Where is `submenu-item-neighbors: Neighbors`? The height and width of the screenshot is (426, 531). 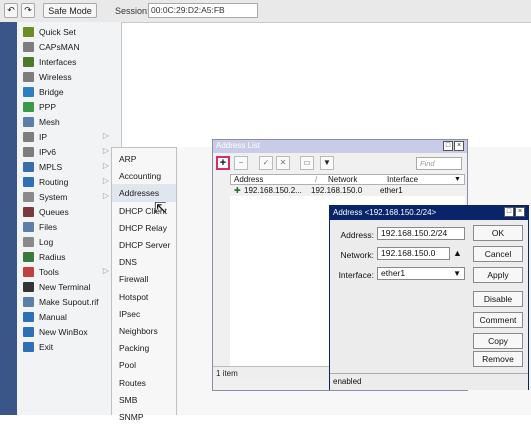 submenu-item-neighbors: Neighbors is located at coordinates (144, 331).